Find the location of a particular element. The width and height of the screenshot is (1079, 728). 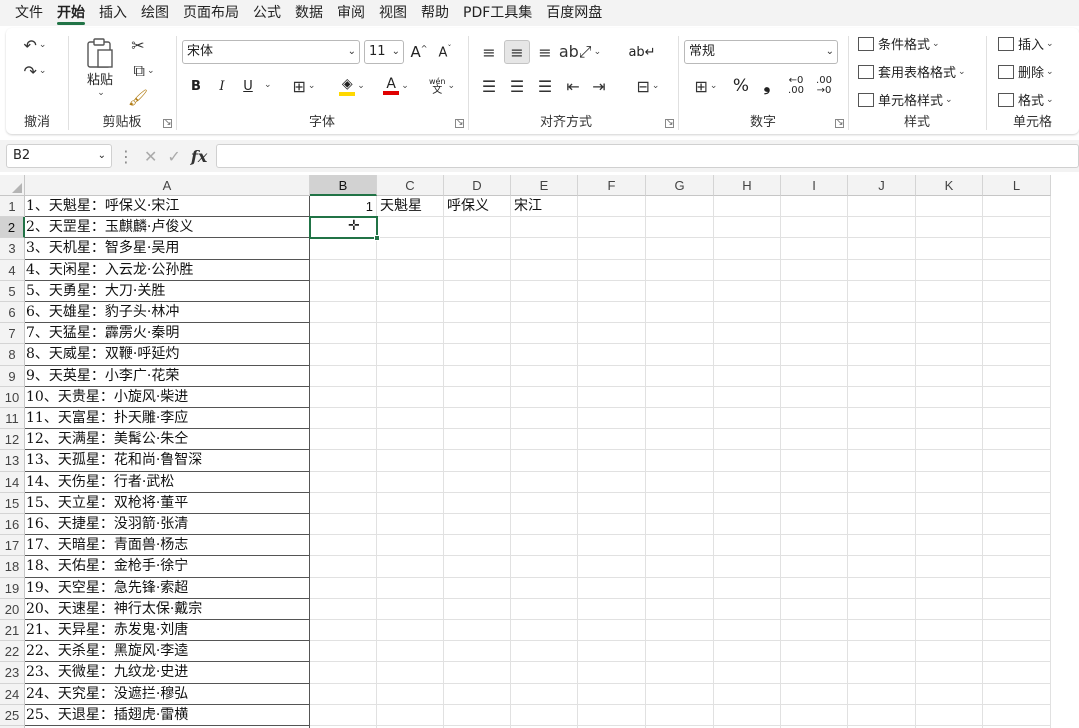

cell-F20 is located at coordinates (612, 609).